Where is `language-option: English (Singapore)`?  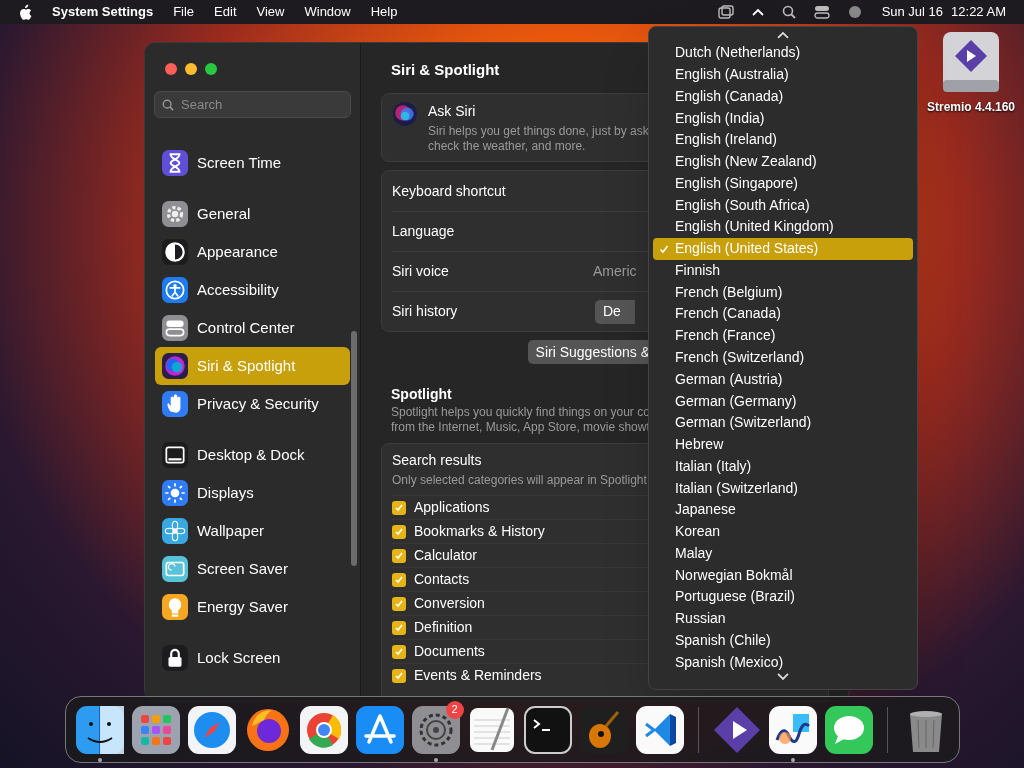 language-option: English (Singapore) is located at coordinates (783, 183).